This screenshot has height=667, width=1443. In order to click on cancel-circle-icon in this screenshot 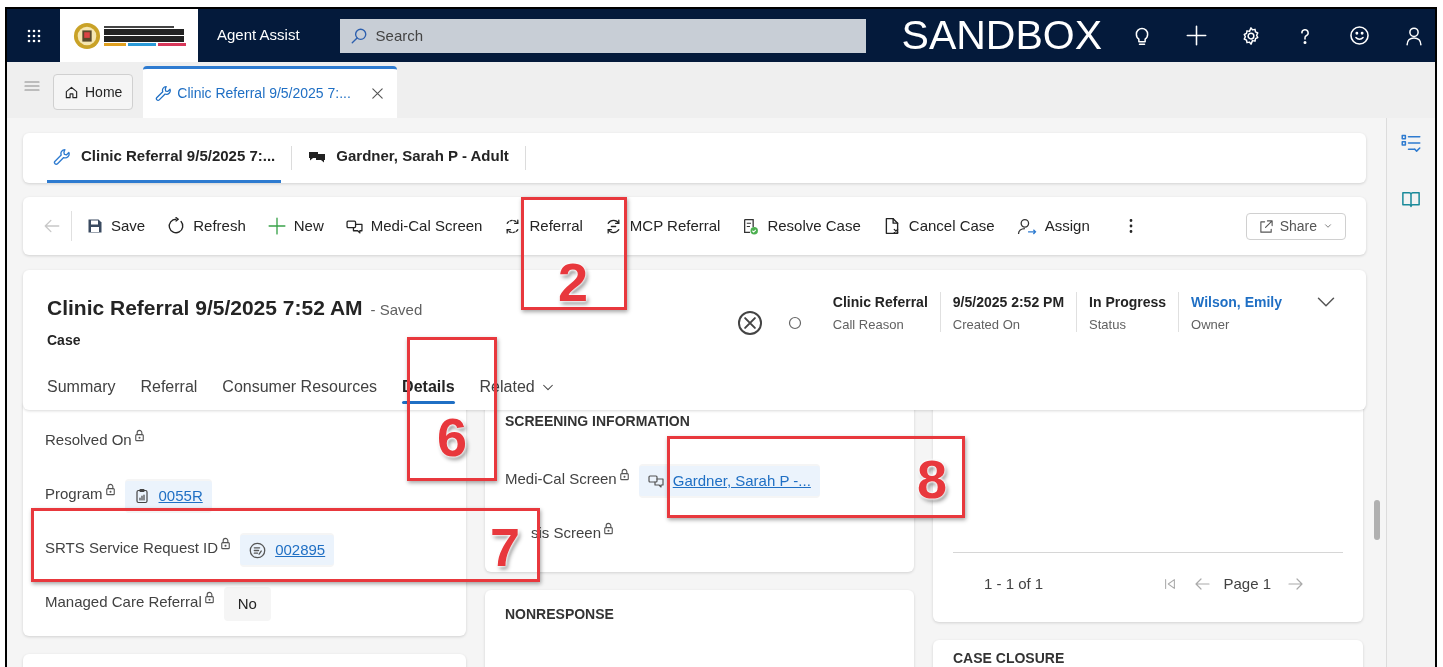, I will do `click(749, 323)`.